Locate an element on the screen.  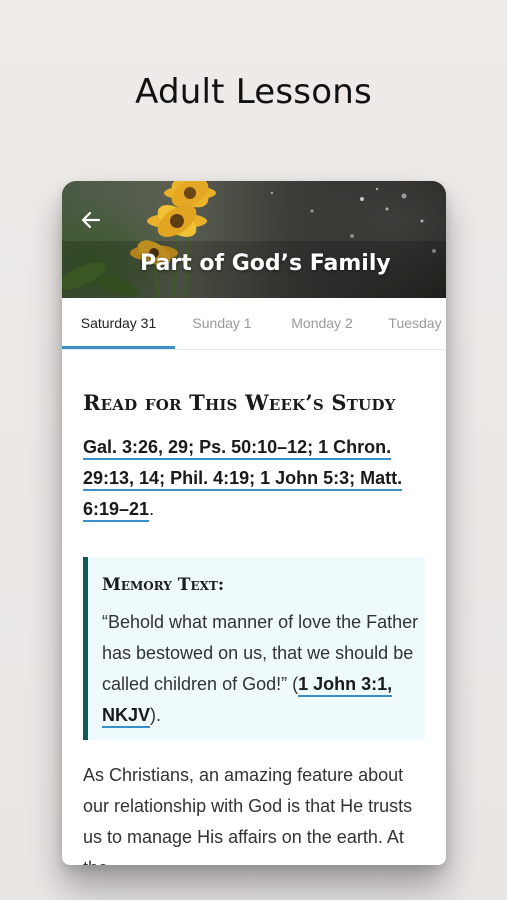
scripture-link: 1 John 5:3 is located at coordinates (305, 479).